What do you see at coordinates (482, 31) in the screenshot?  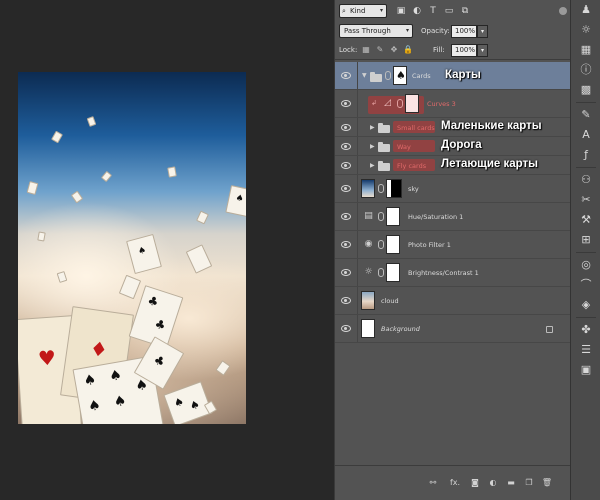 I see `opacity-dropdown-button: ▾` at bounding box center [482, 31].